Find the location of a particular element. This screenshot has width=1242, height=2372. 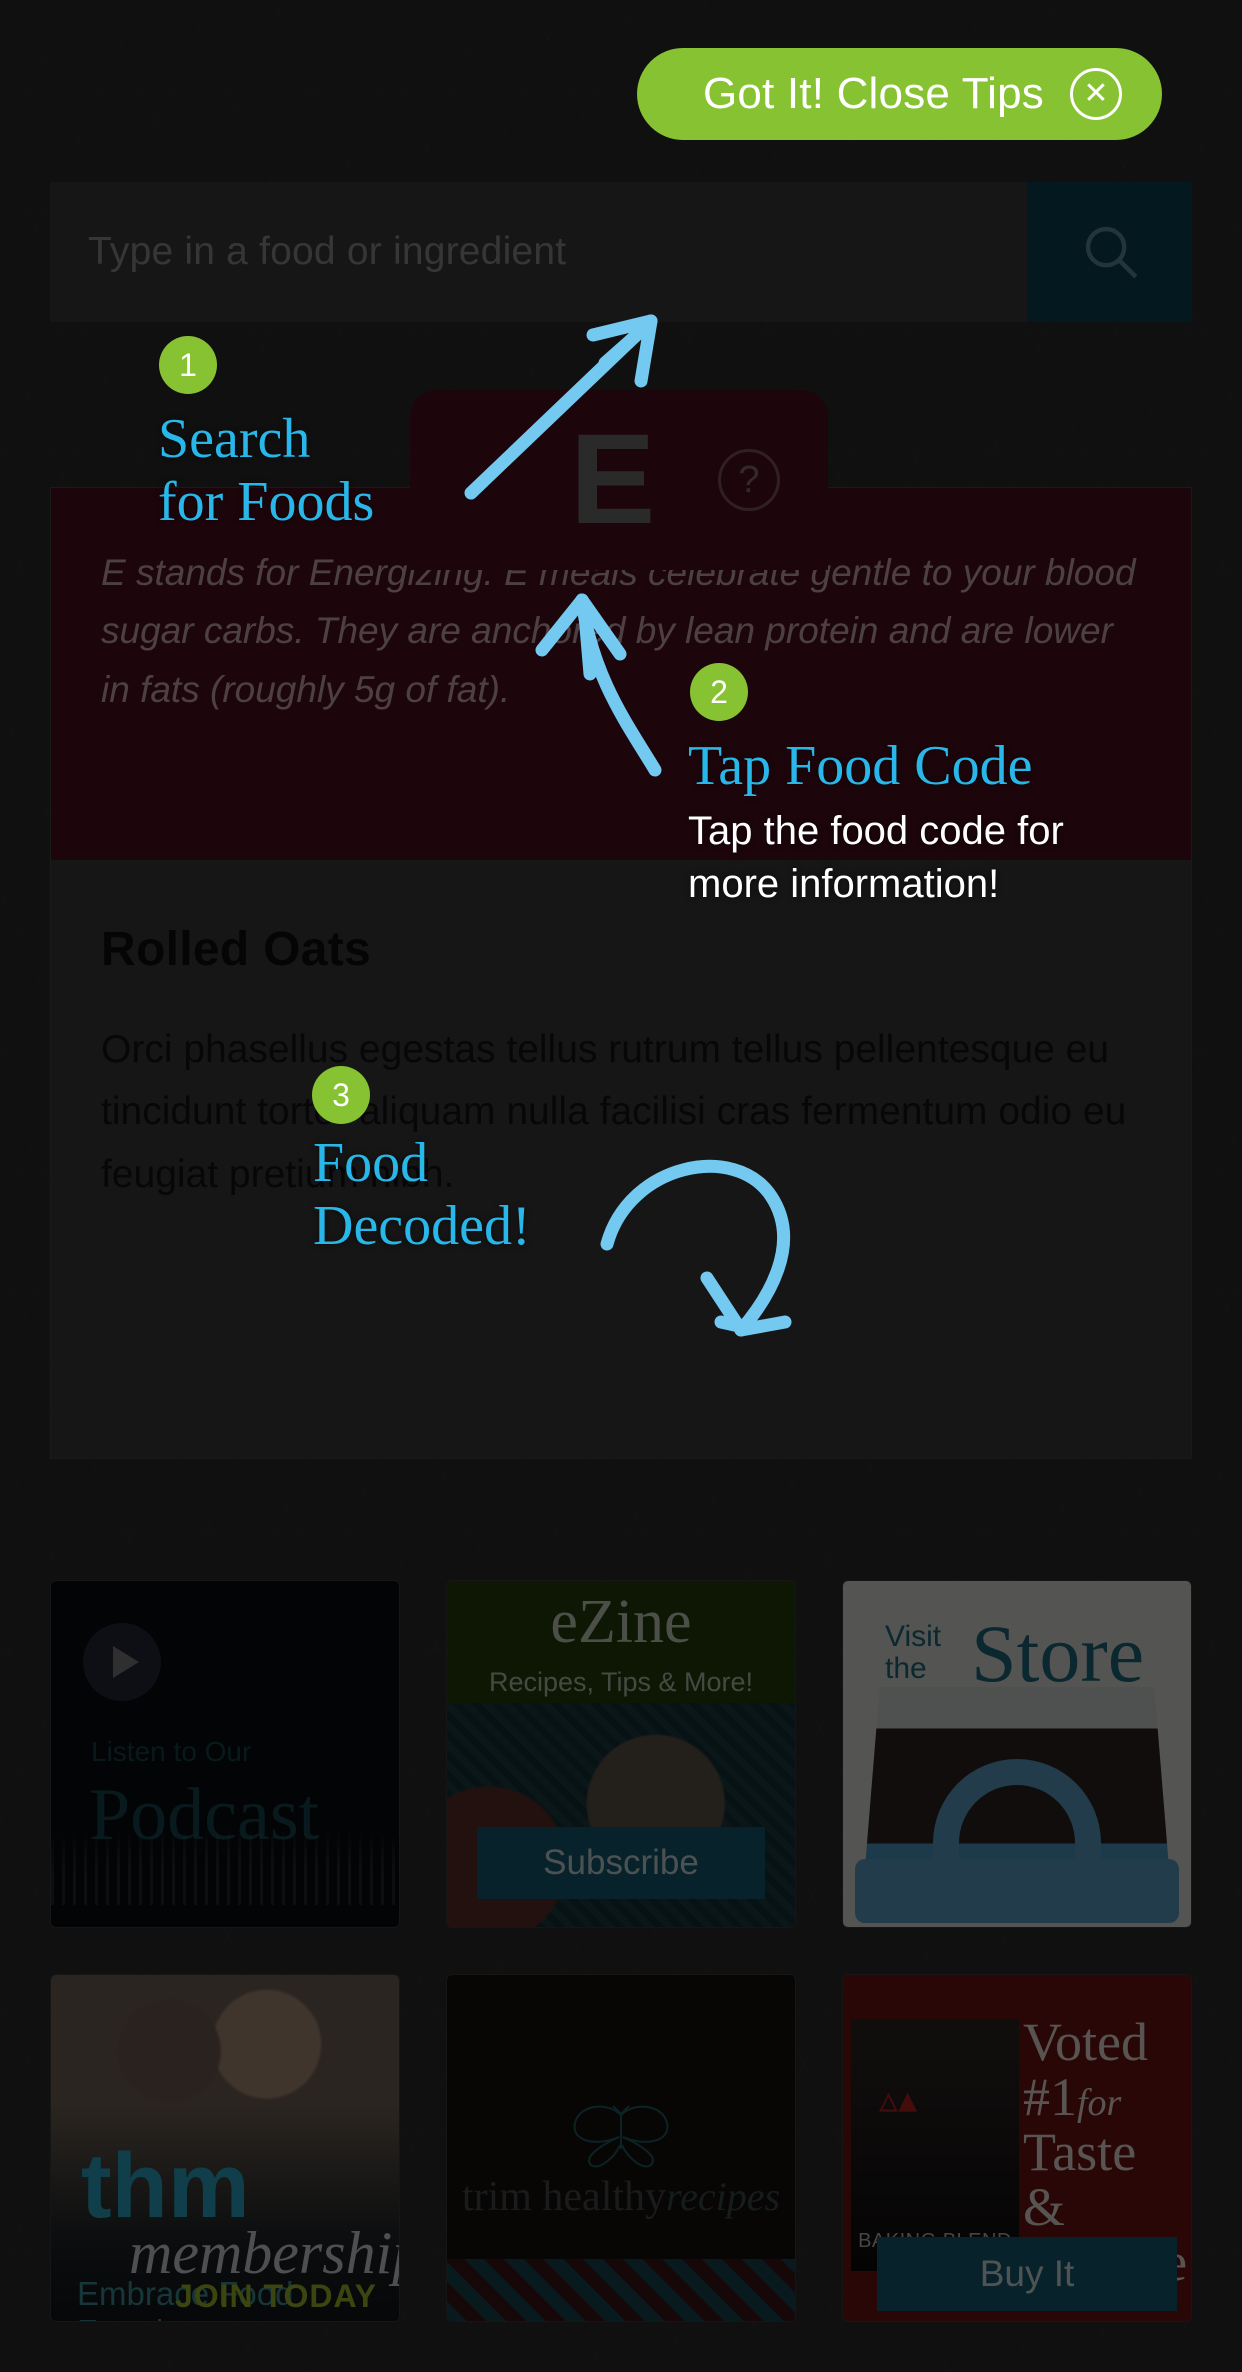

tip-title-3: Food Decoded! is located at coordinates (422, 1194).